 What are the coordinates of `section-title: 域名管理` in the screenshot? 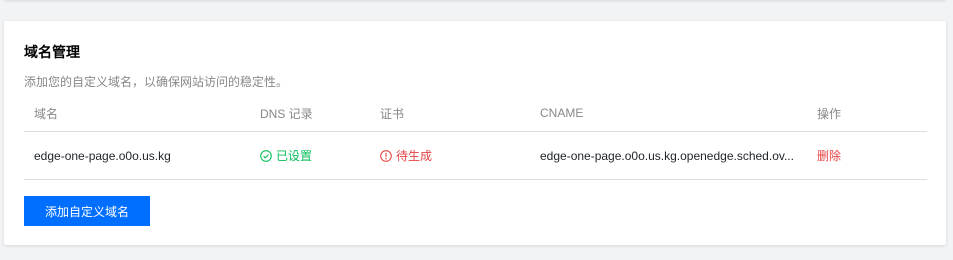 It's located at (52, 52).